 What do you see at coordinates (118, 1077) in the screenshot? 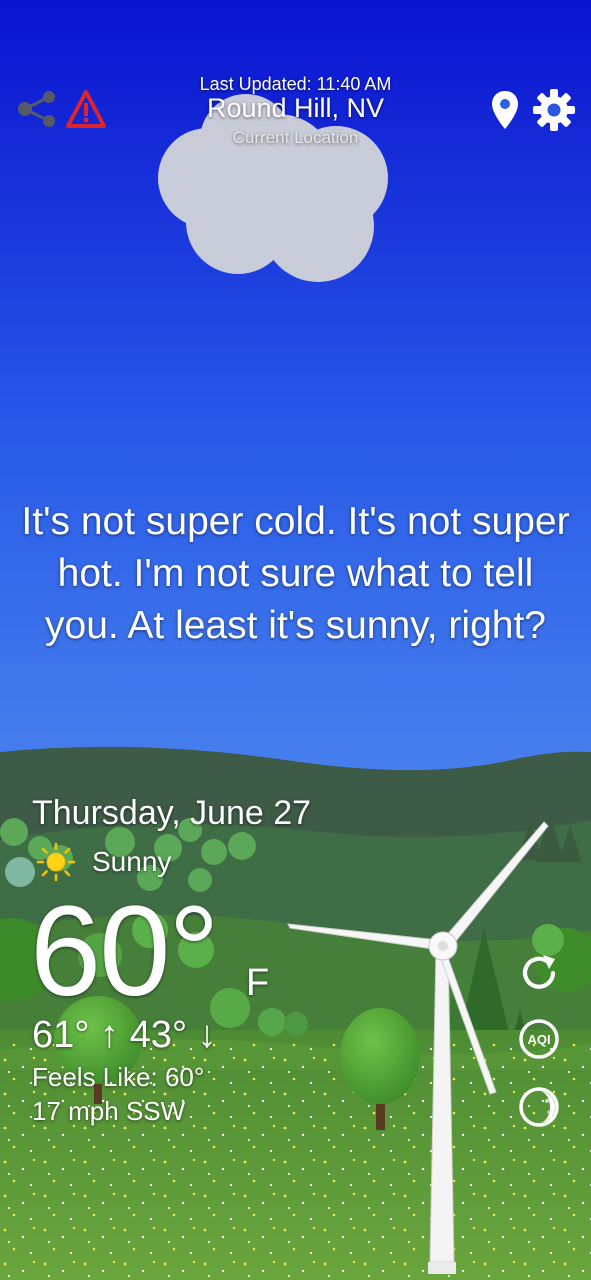
I see `feels-like-text: Feels Like: 60°` at bounding box center [118, 1077].